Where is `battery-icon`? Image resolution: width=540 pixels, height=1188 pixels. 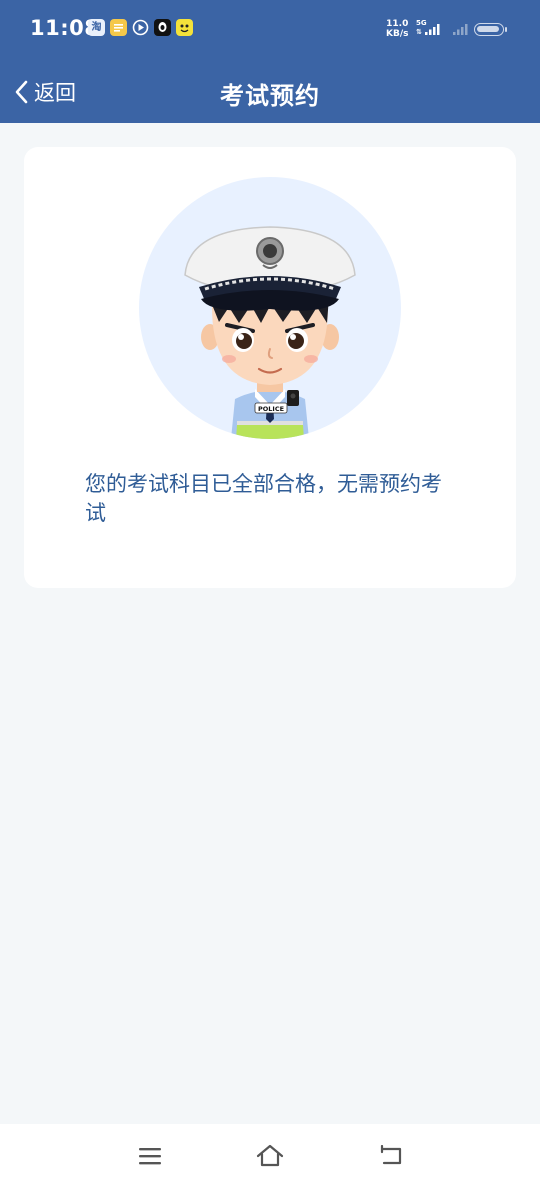 battery-icon is located at coordinates (489, 29).